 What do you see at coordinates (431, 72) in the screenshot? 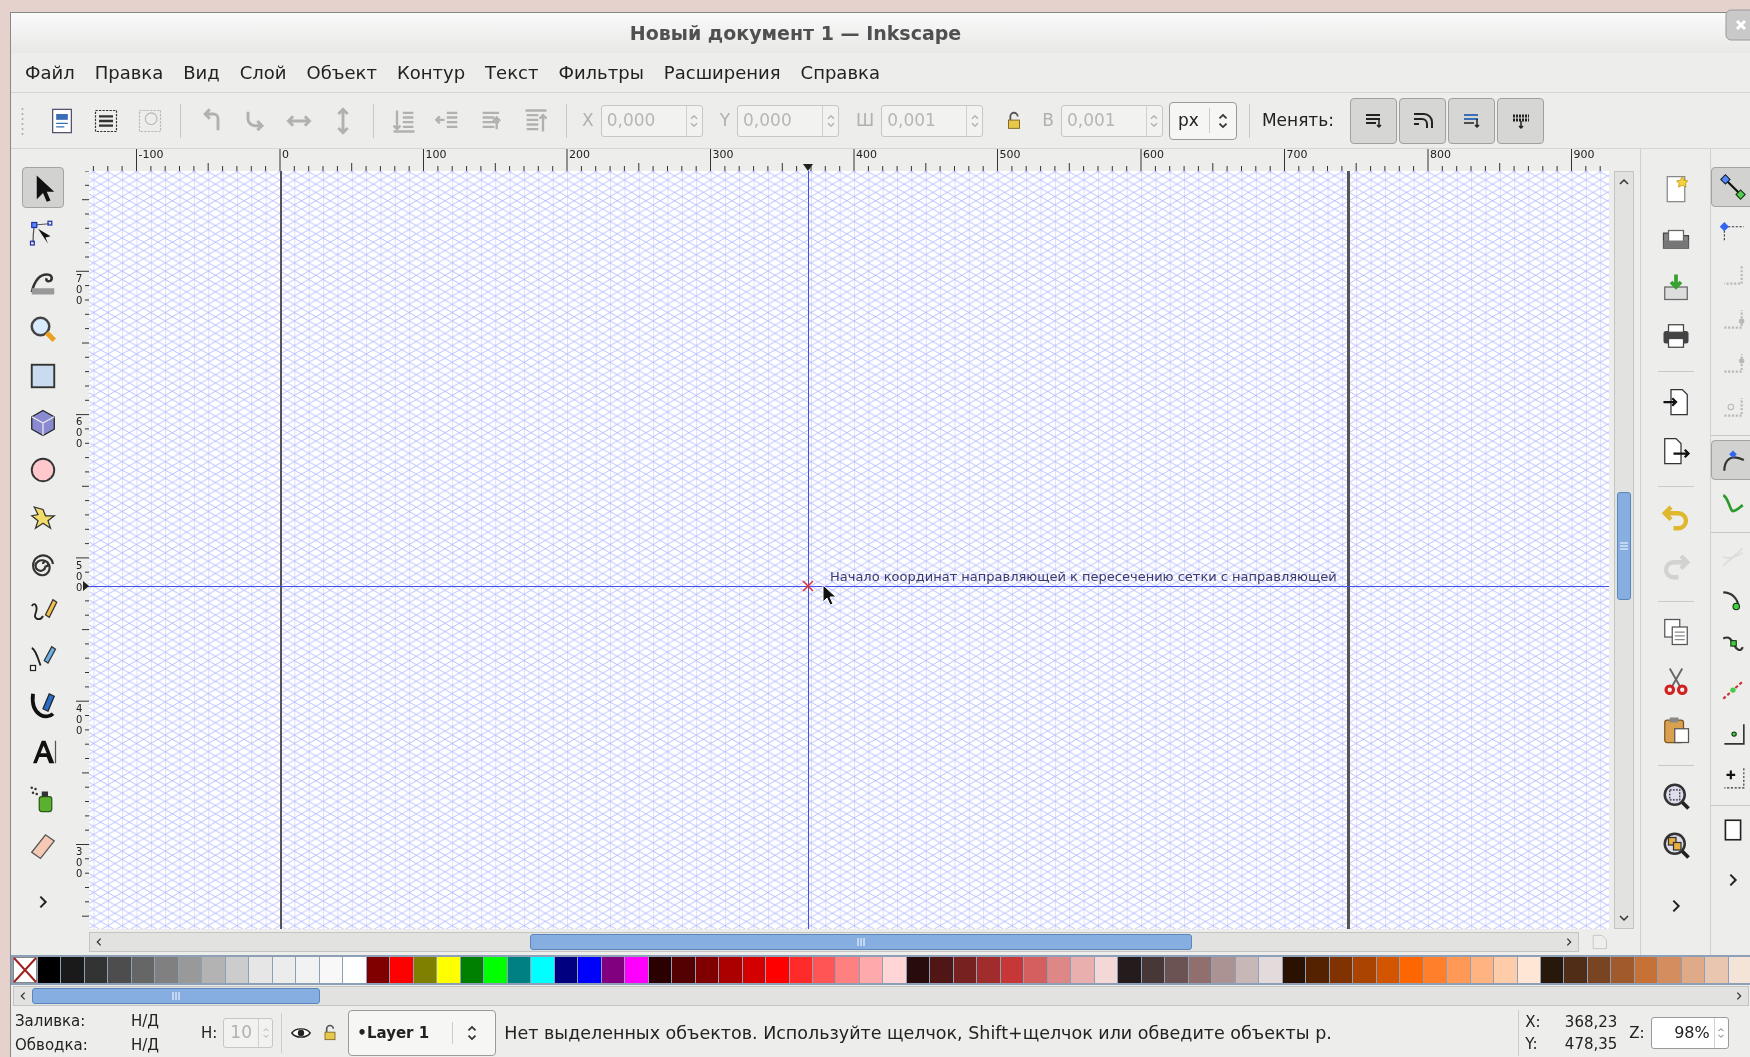
I see `menu-item: Контур` at bounding box center [431, 72].